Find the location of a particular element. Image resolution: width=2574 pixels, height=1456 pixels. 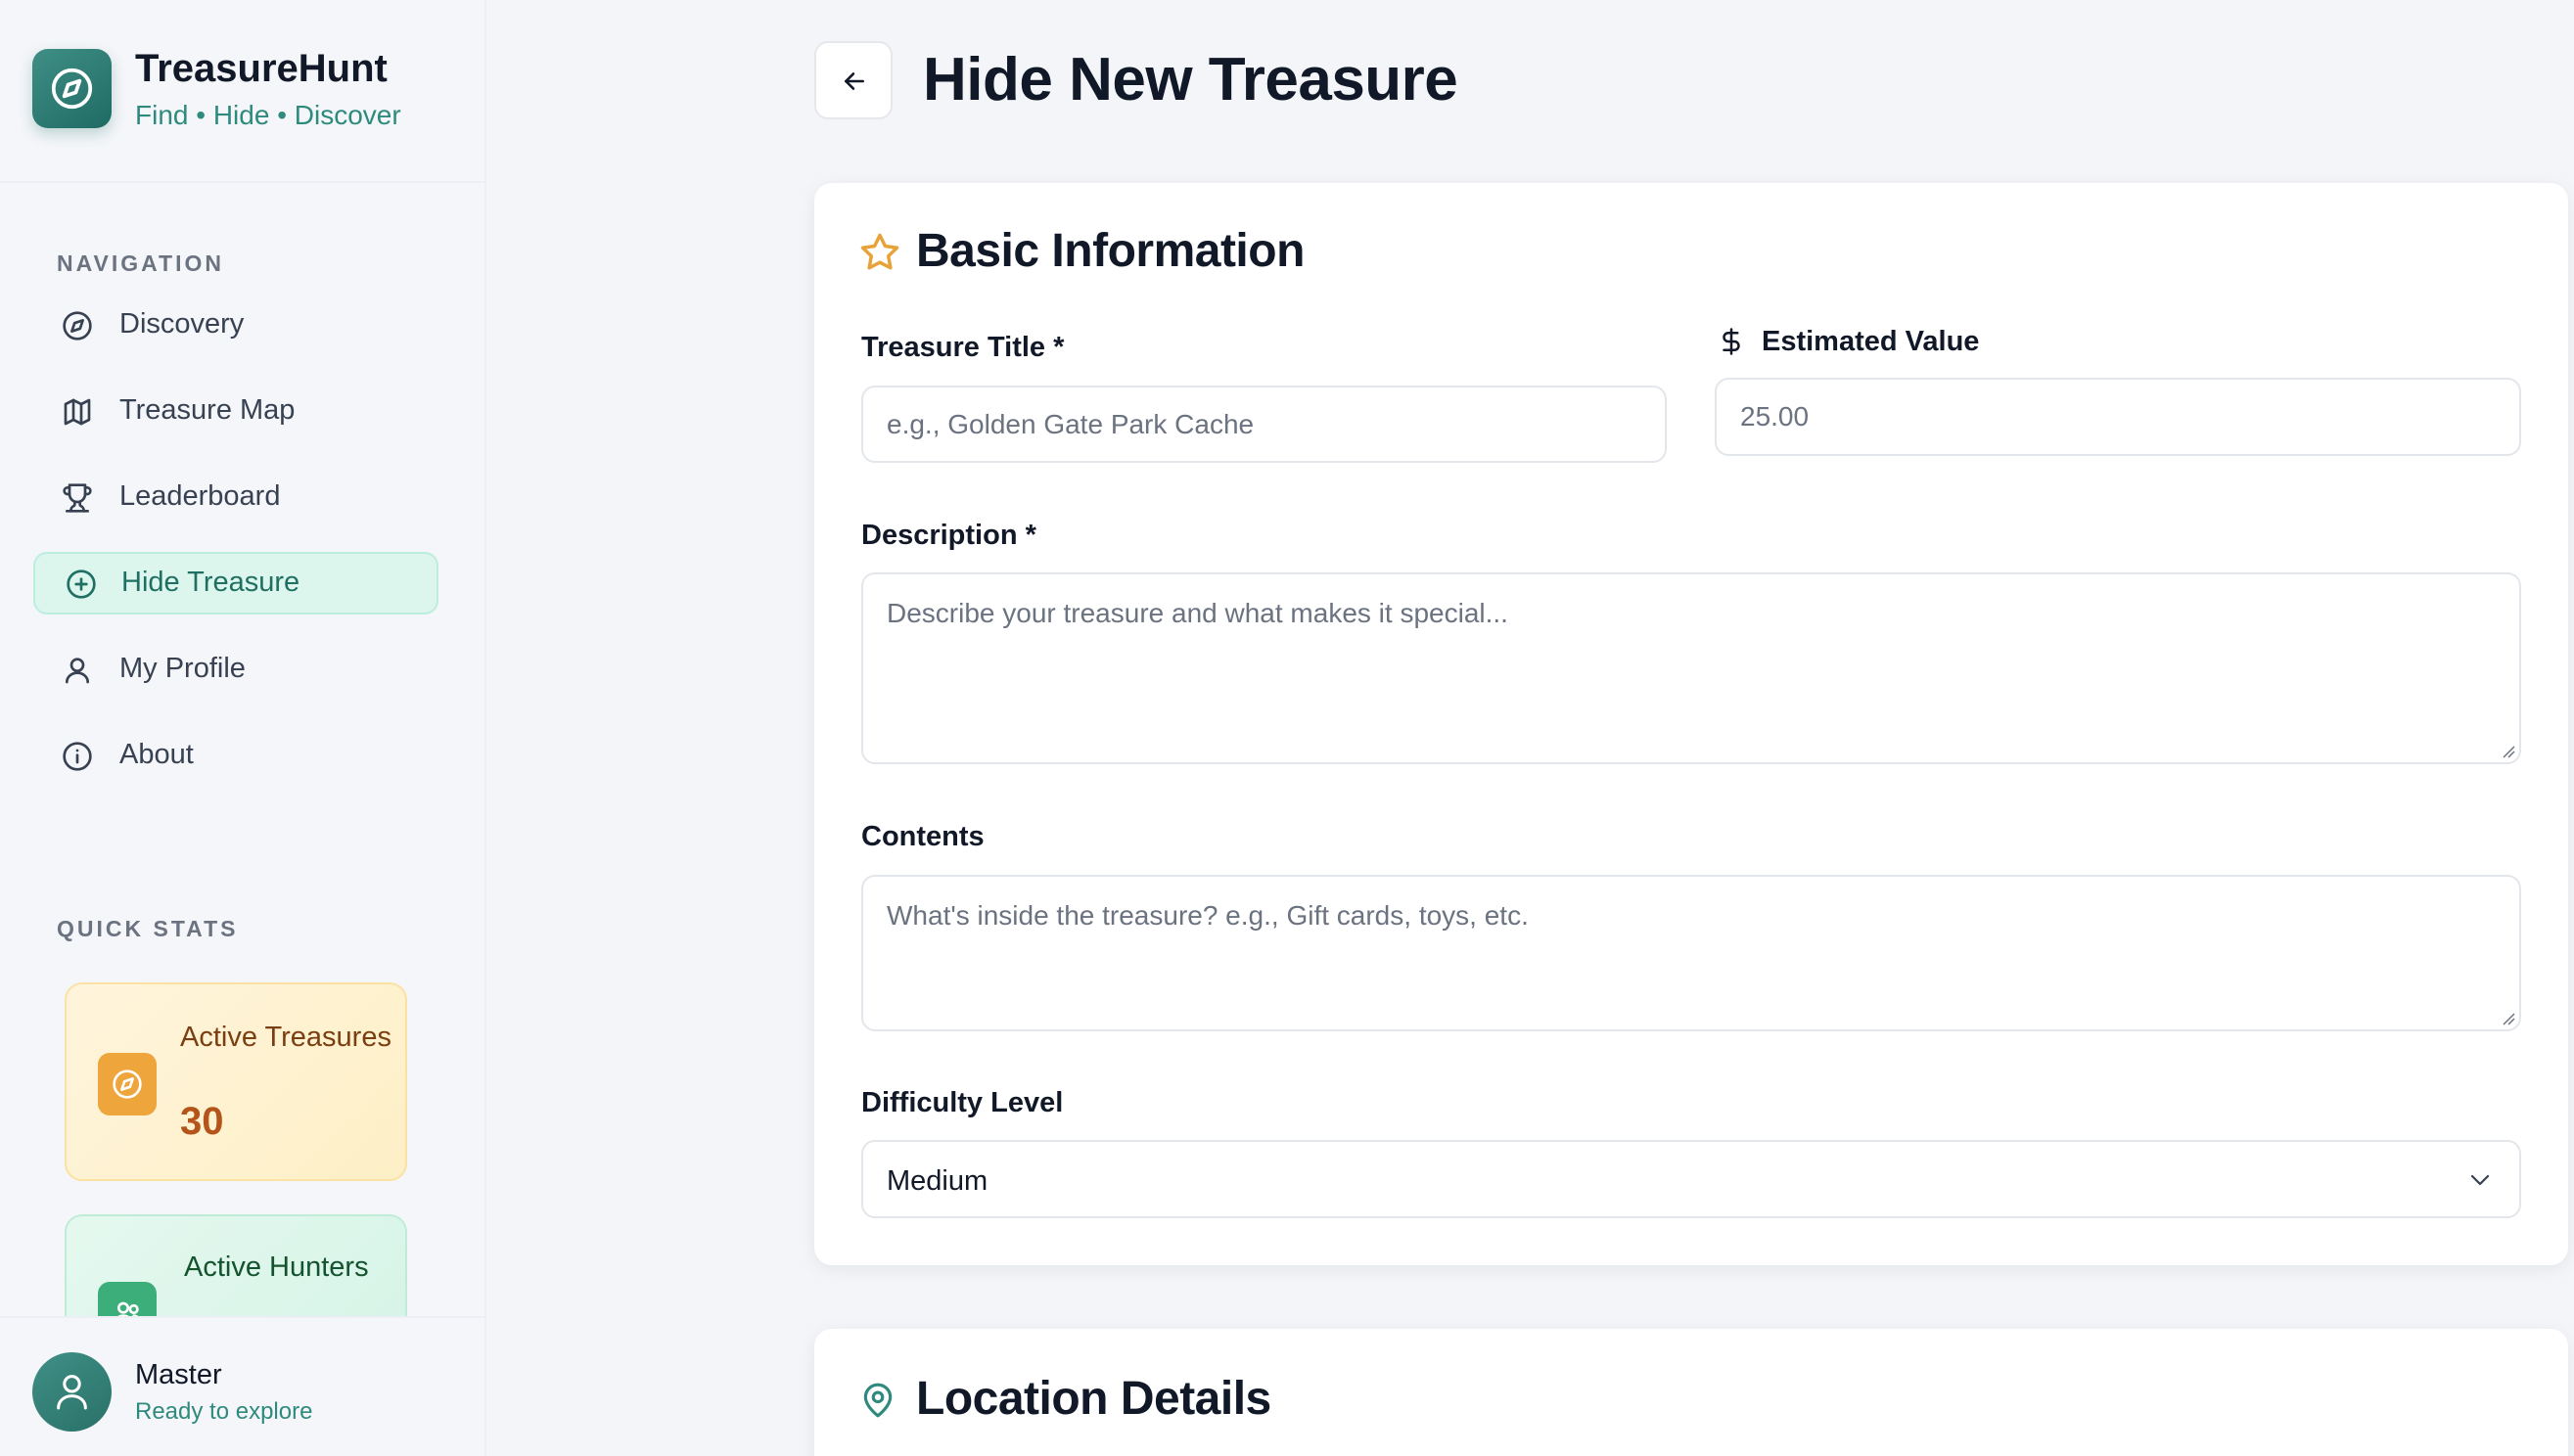

sidebar-item-treasure-map: Treasure Map is located at coordinates (235, 411).